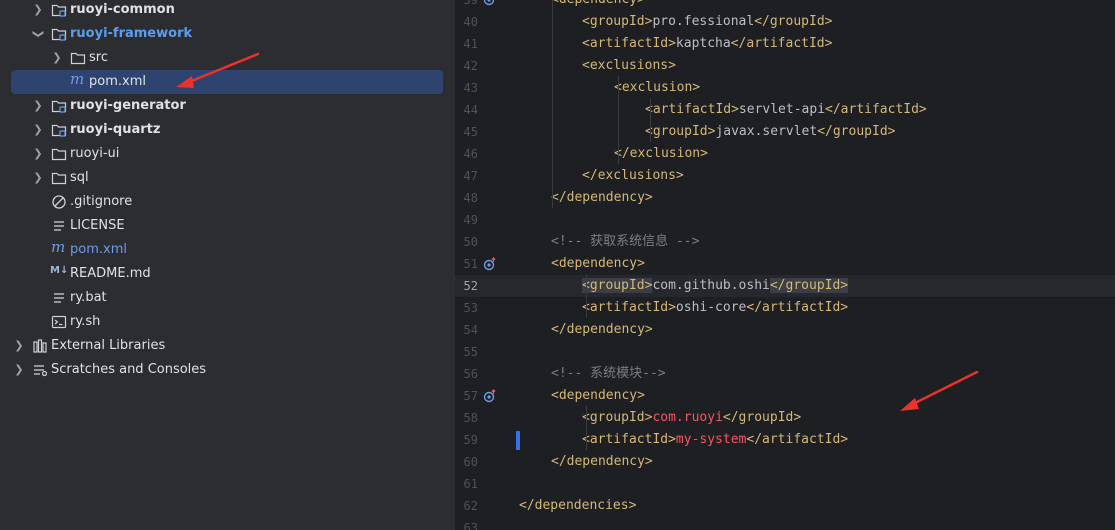  Describe the element at coordinates (608, 373) in the screenshot. I see `xml-comment: <!-- 系统模块-->` at that location.